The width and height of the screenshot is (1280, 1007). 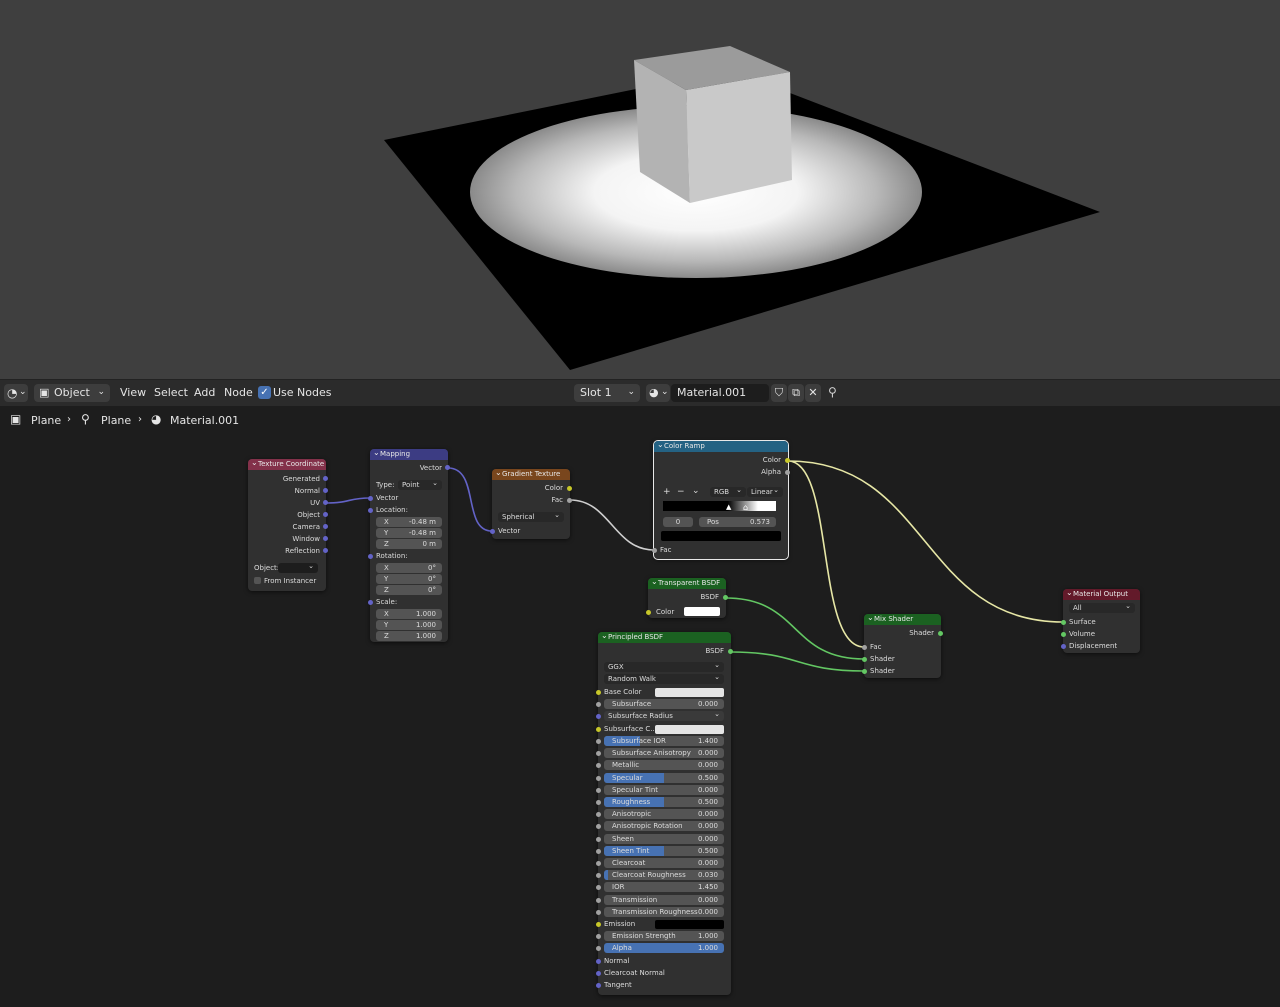 What do you see at coordinates (370, 510) in the screenshot?
I see `socket-location` at bounding box center [370, 510].